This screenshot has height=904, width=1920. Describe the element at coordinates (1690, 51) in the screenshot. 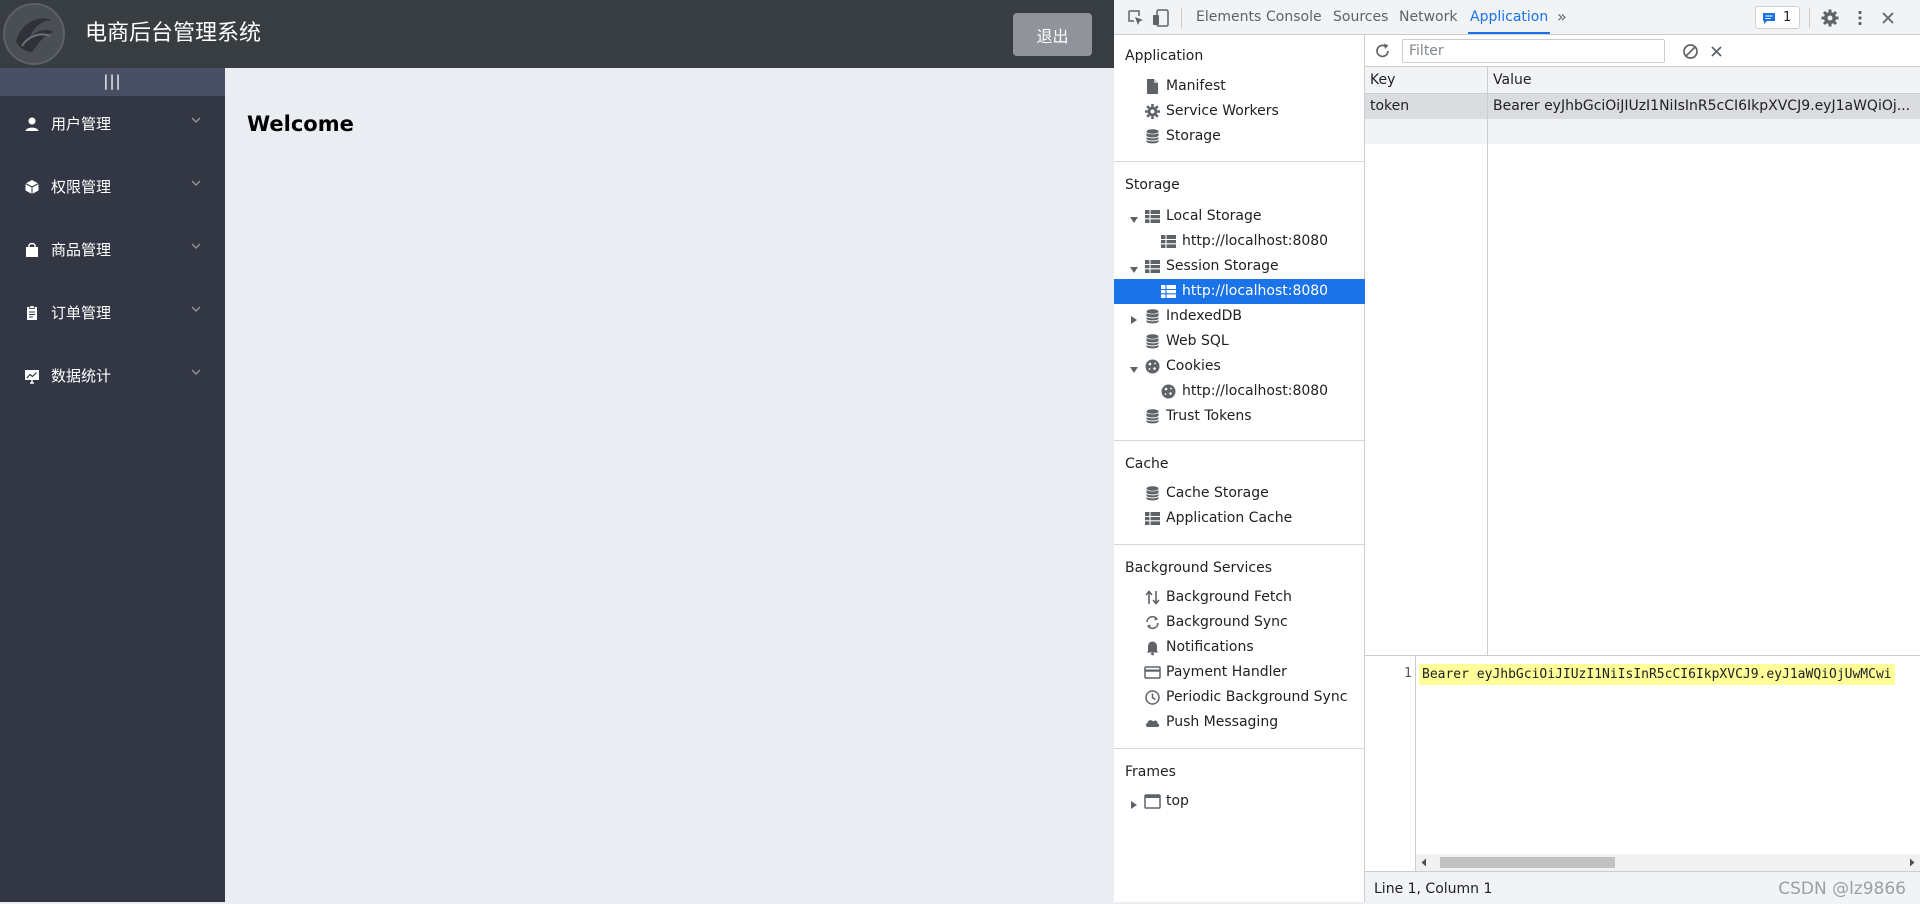

I see `clear-all-icon` at that location.